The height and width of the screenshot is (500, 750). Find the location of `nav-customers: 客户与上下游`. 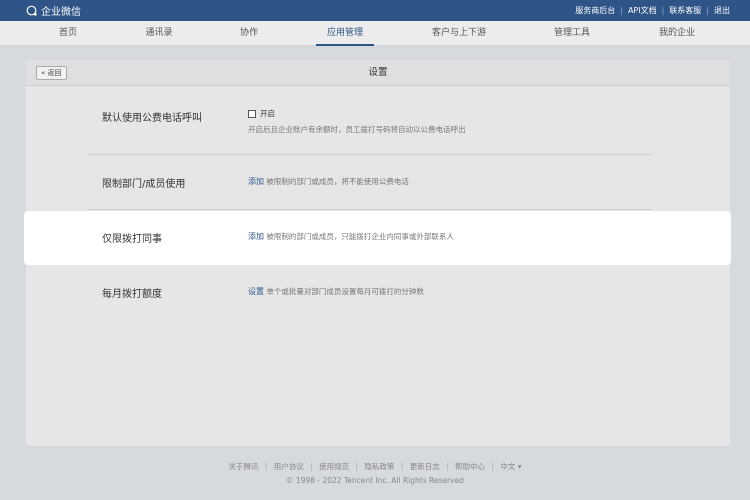

nav-customers: 客户与上下游 is located at coordinates (459, 33).